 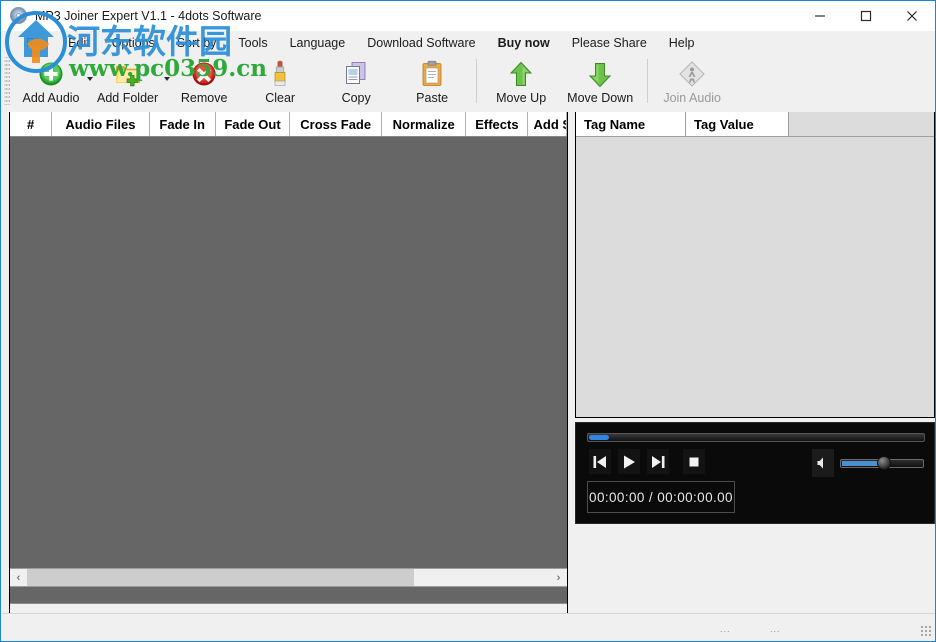 What do you see at coordinates (36, 43) in the screenshot?
I see `menu-item-file: File` at bounding box center [36, 43].